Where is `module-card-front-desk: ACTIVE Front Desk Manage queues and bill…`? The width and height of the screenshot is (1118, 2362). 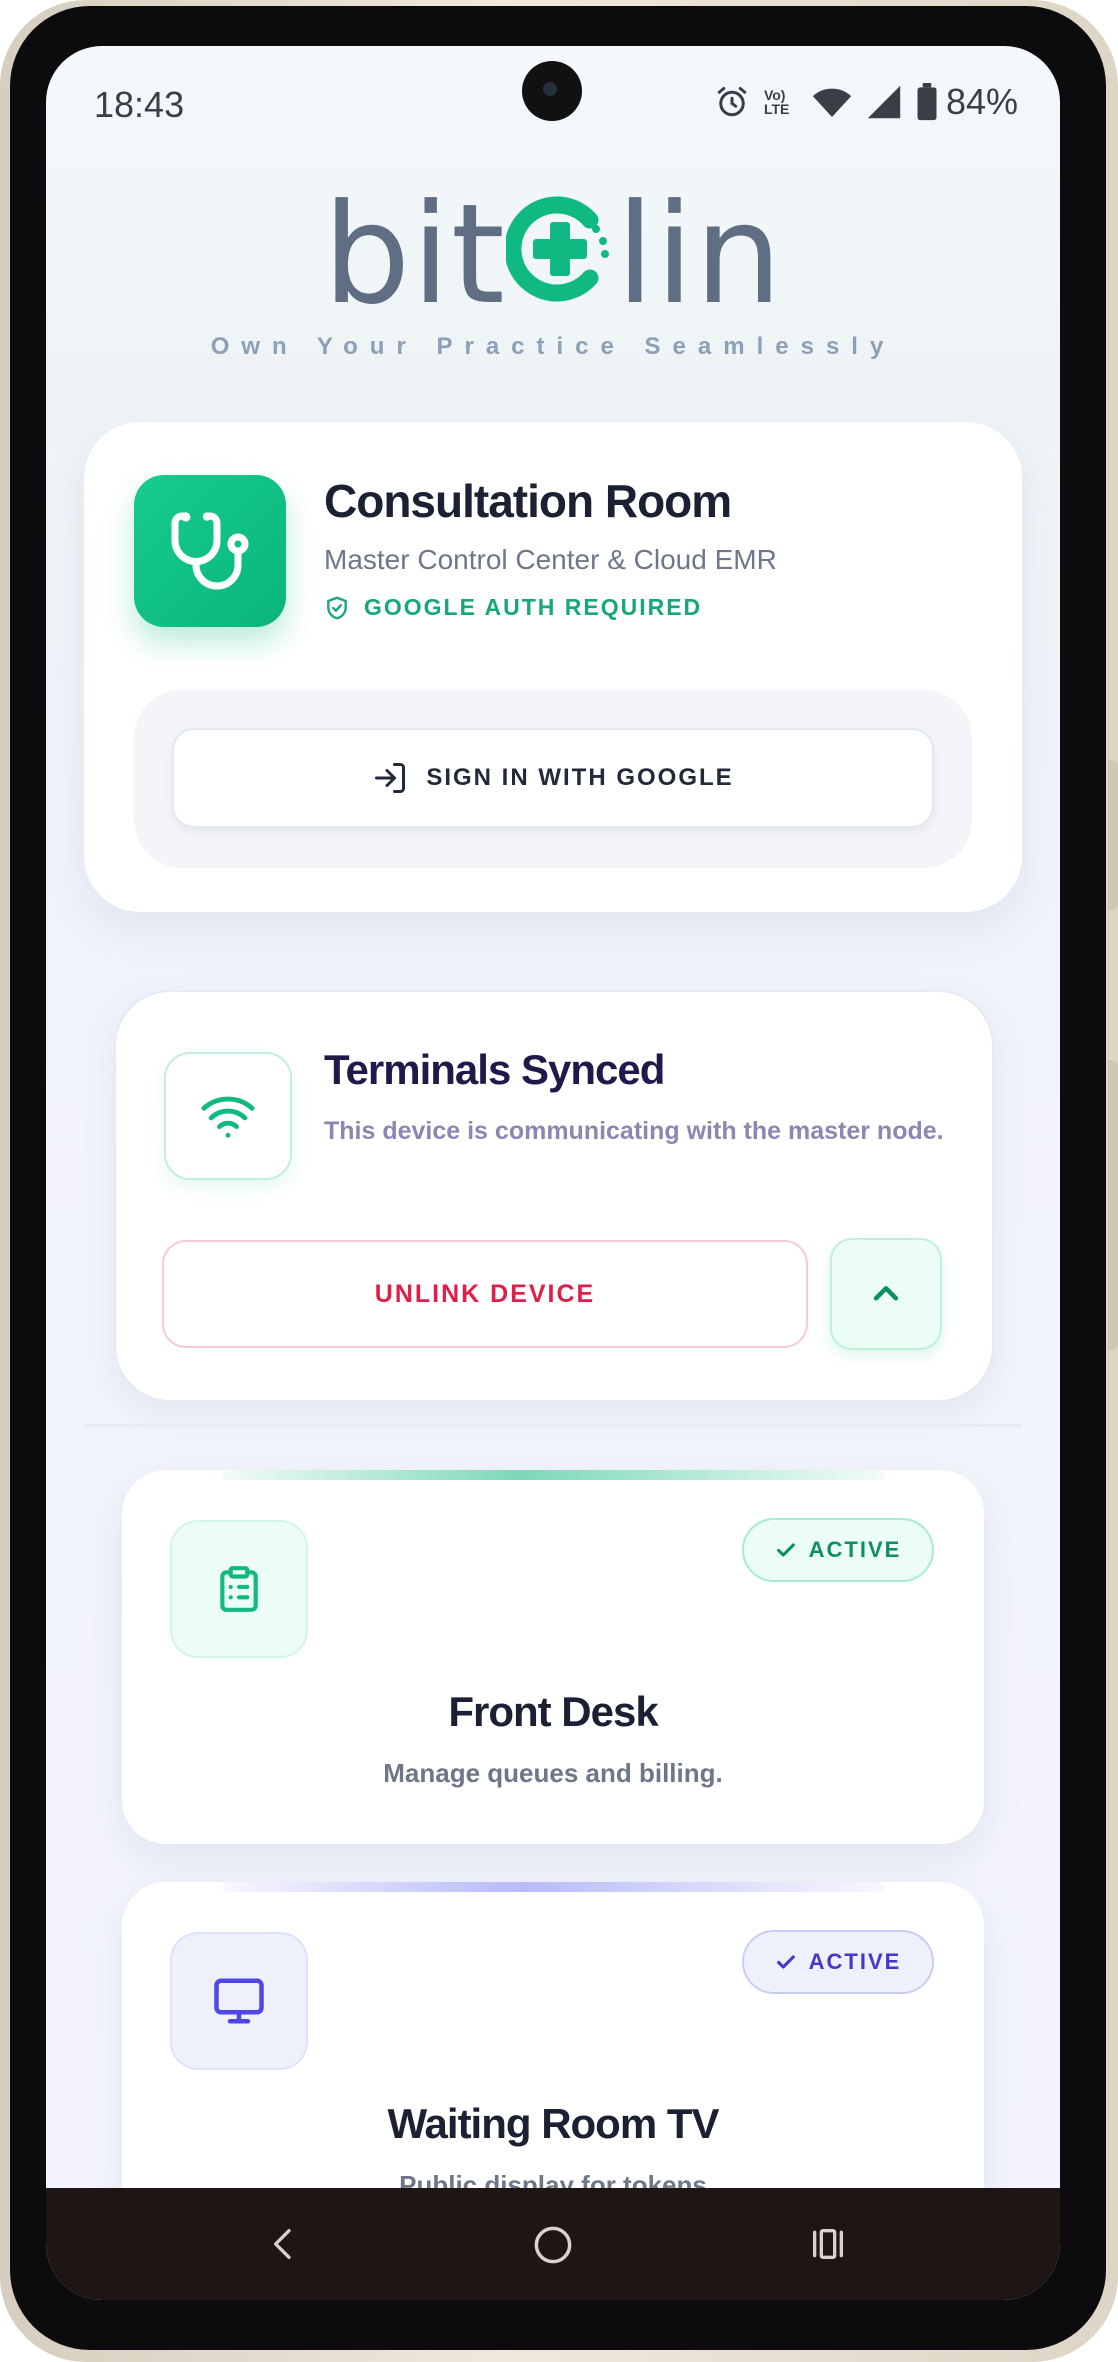
module-card-front-desk: ACTIVE Front Desk Manage queues and bill… is located at coordinates (553, 1657).